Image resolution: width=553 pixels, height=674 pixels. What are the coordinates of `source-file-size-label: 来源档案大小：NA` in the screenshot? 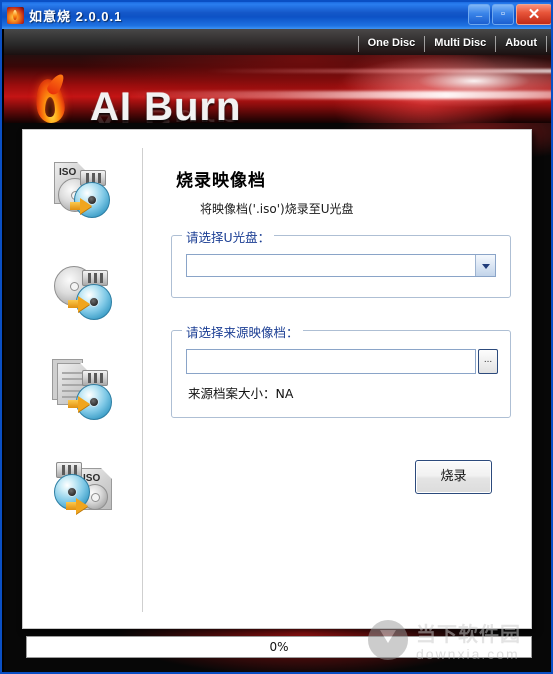 It's located at (241, 393).